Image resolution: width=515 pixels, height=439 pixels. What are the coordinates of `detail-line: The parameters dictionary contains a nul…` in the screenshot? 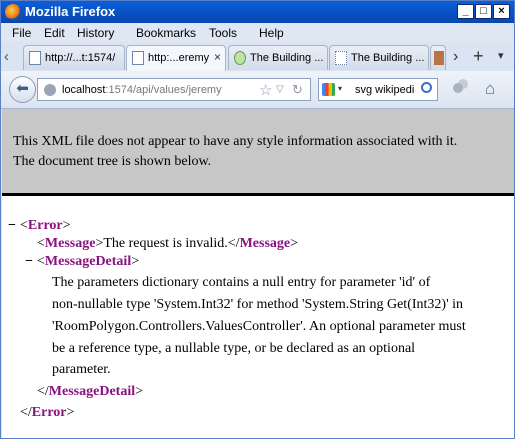 It's located at (241, 282).